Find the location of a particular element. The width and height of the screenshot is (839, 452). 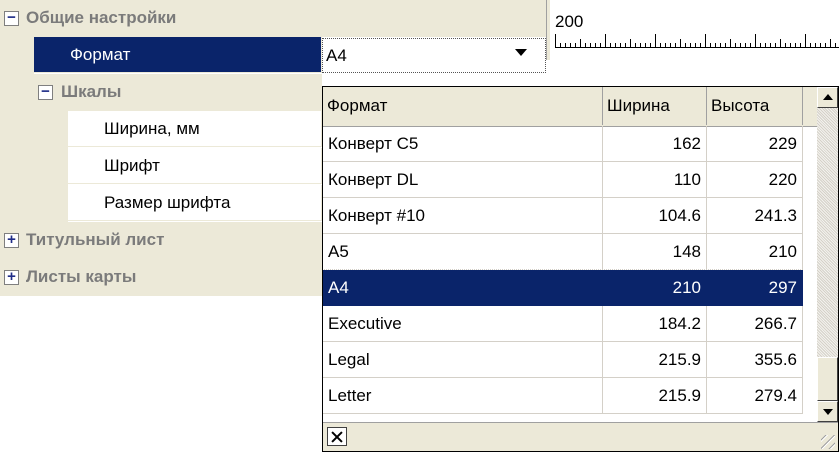

category-label: Шкалы is located at coordinates (91, 91).